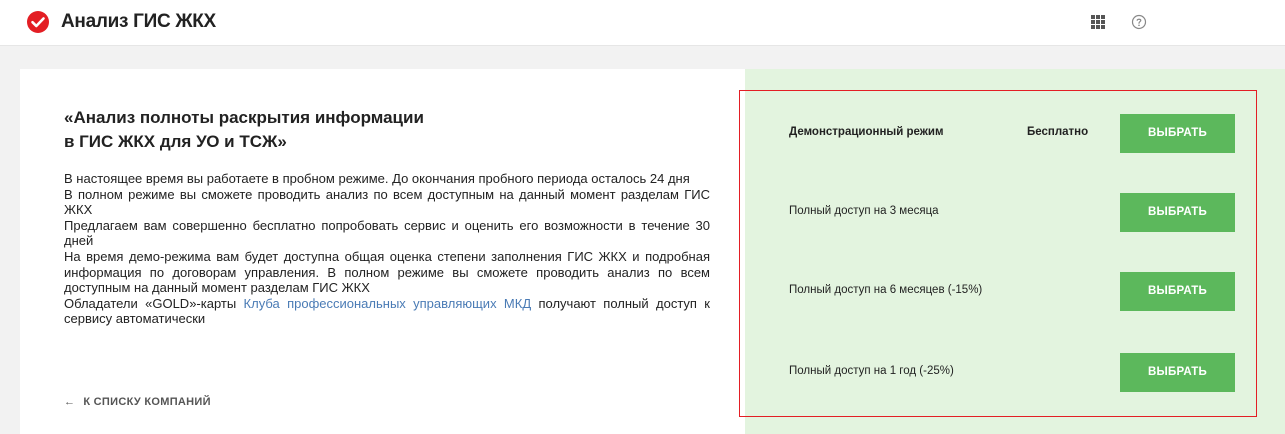 This screenshot has height=434, width=1285. Describe the element at coordinates (244, 117) in the screenshot. I see `page-title-line-1: «Анализ полноты раскрытия информации` at that location.